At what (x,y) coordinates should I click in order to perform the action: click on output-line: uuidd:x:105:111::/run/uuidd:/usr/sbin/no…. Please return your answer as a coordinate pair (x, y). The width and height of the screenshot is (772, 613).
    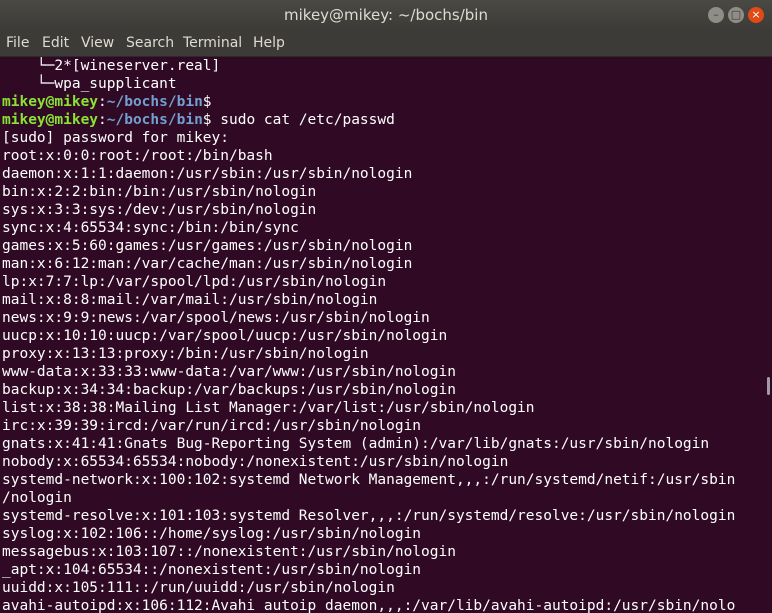
    Looking at the image, I should click on (198, 588).